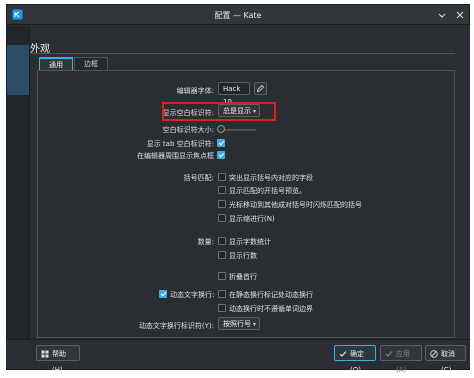 The height and width of the screenshot is (378, 474). I want to click on show-tab-checkbox, so click(221, 143).